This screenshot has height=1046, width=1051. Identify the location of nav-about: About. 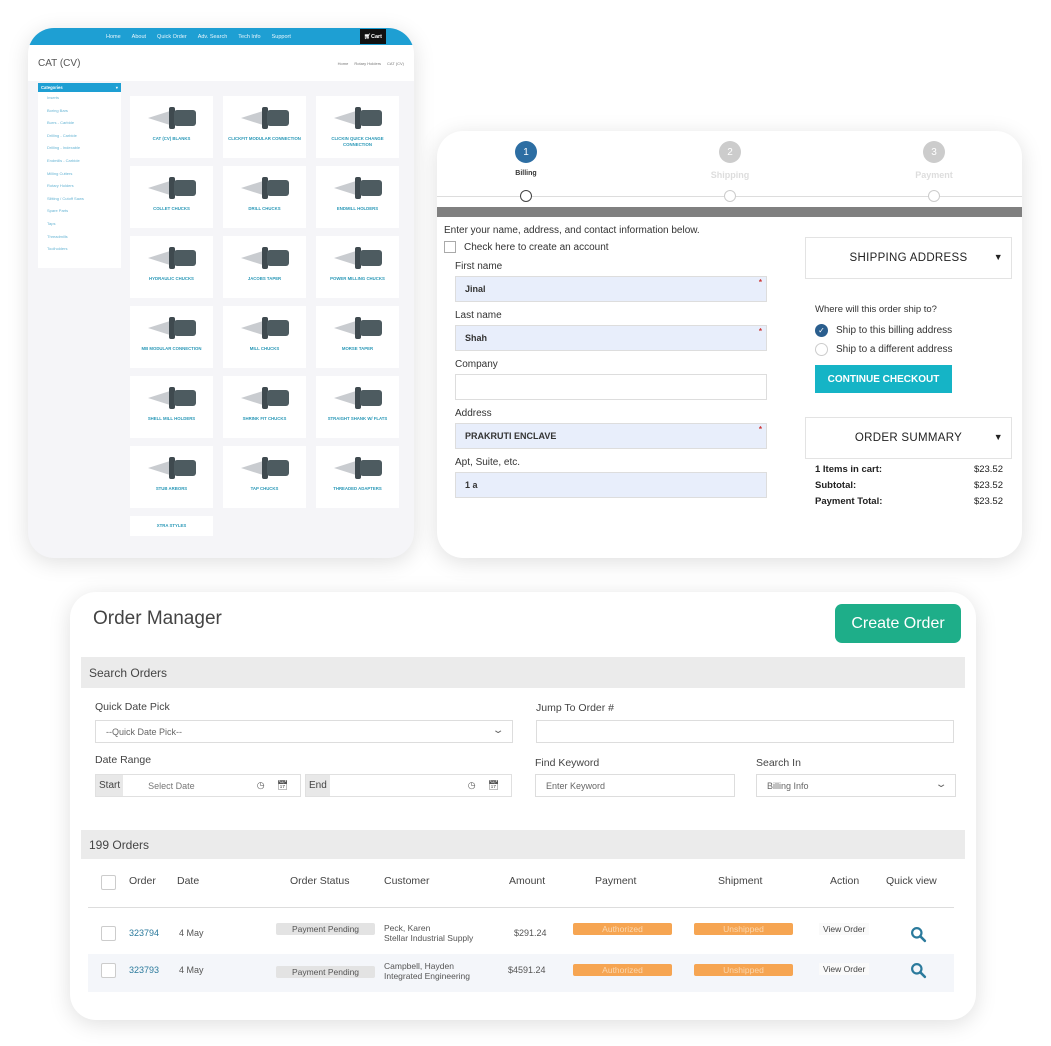
(139, 37).